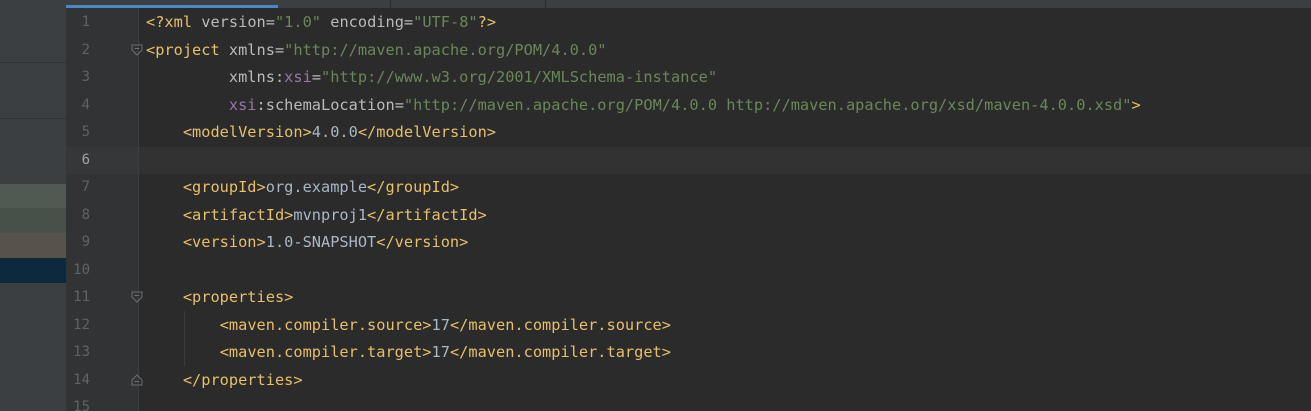 This screenshot has width=1311, height=411. I want to click on attribute-value: "UTF-8", so click(445, 22).